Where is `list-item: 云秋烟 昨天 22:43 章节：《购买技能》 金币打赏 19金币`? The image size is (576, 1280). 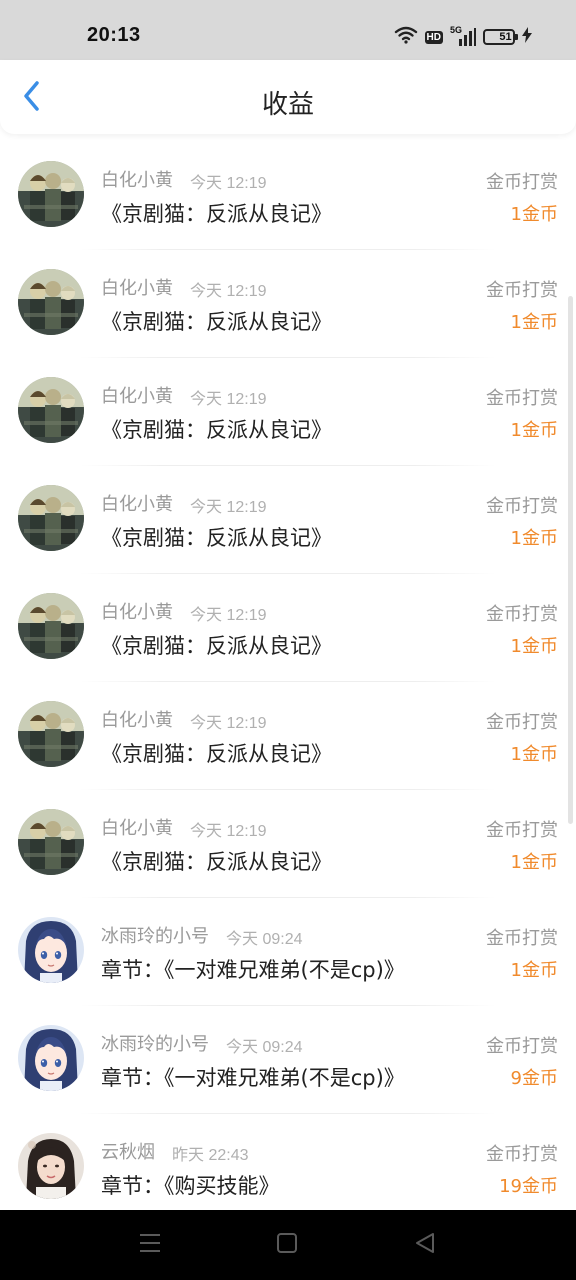 list-item: 云秋烟 昨天 22:43 章节：《购买技能》 金币打赏 19金币 is located at coordinates (288, 1168).